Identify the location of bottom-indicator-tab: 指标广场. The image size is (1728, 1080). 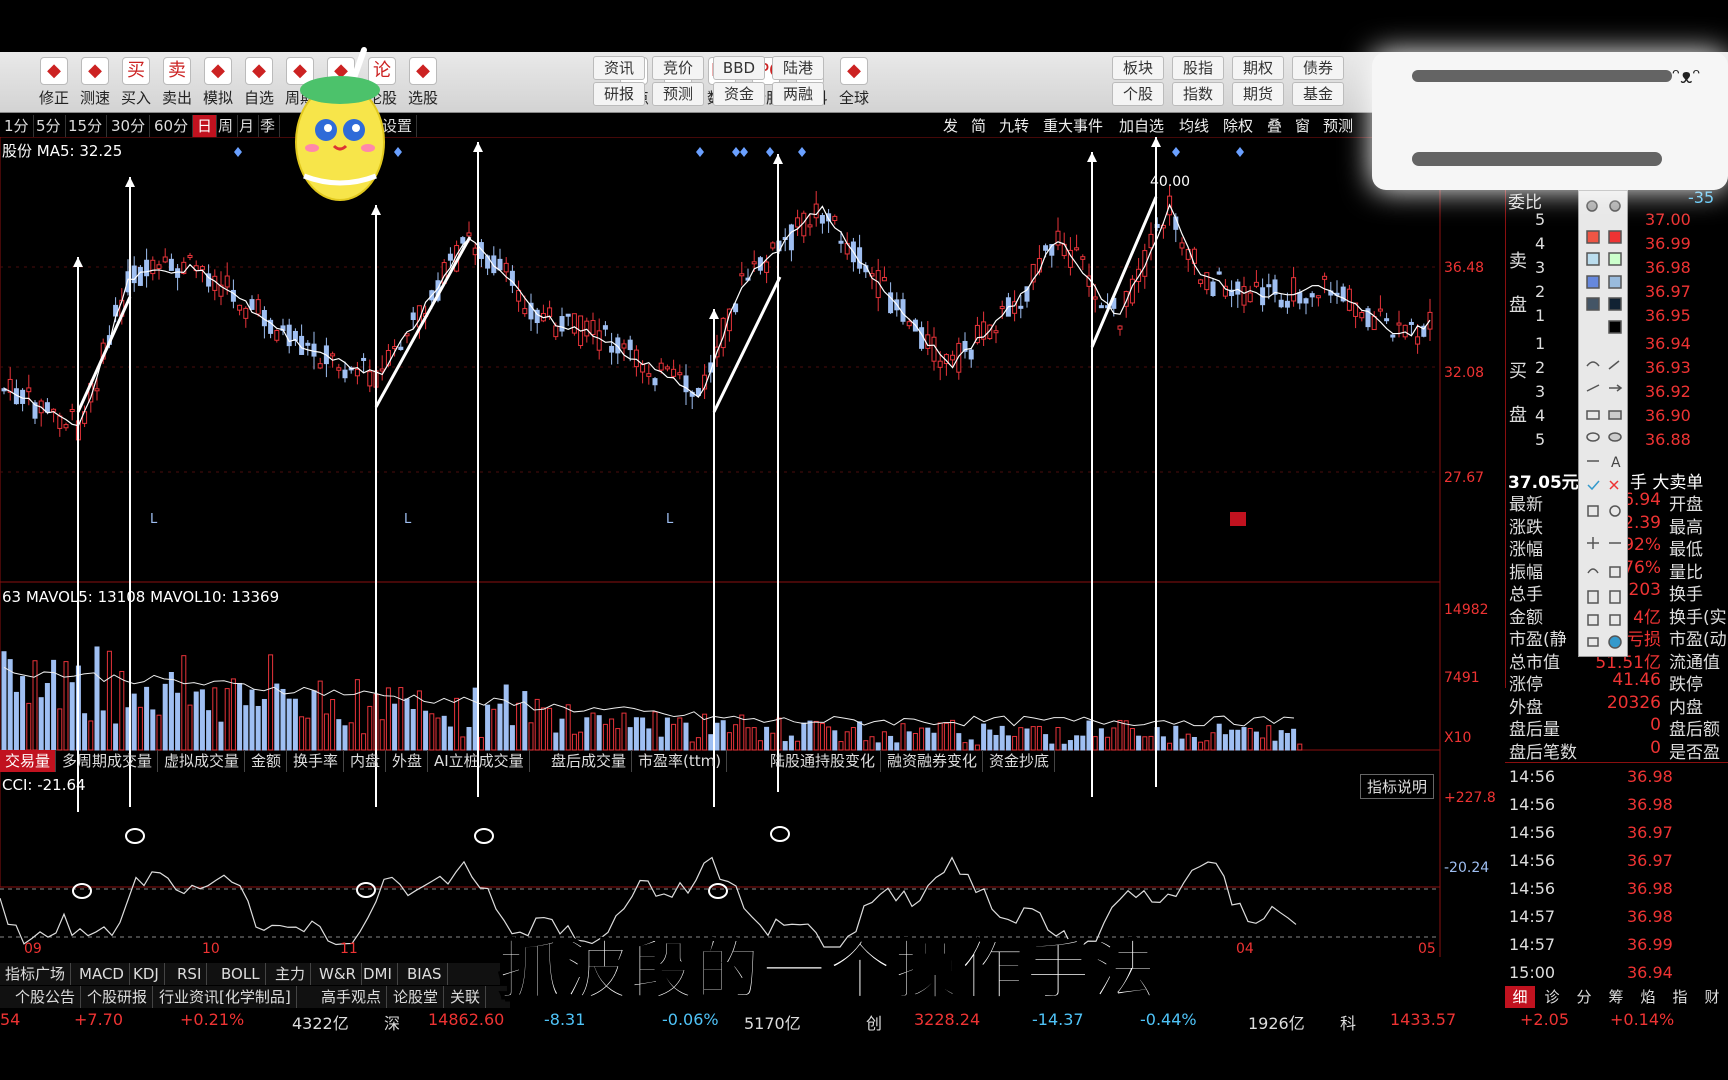
(36, 974).